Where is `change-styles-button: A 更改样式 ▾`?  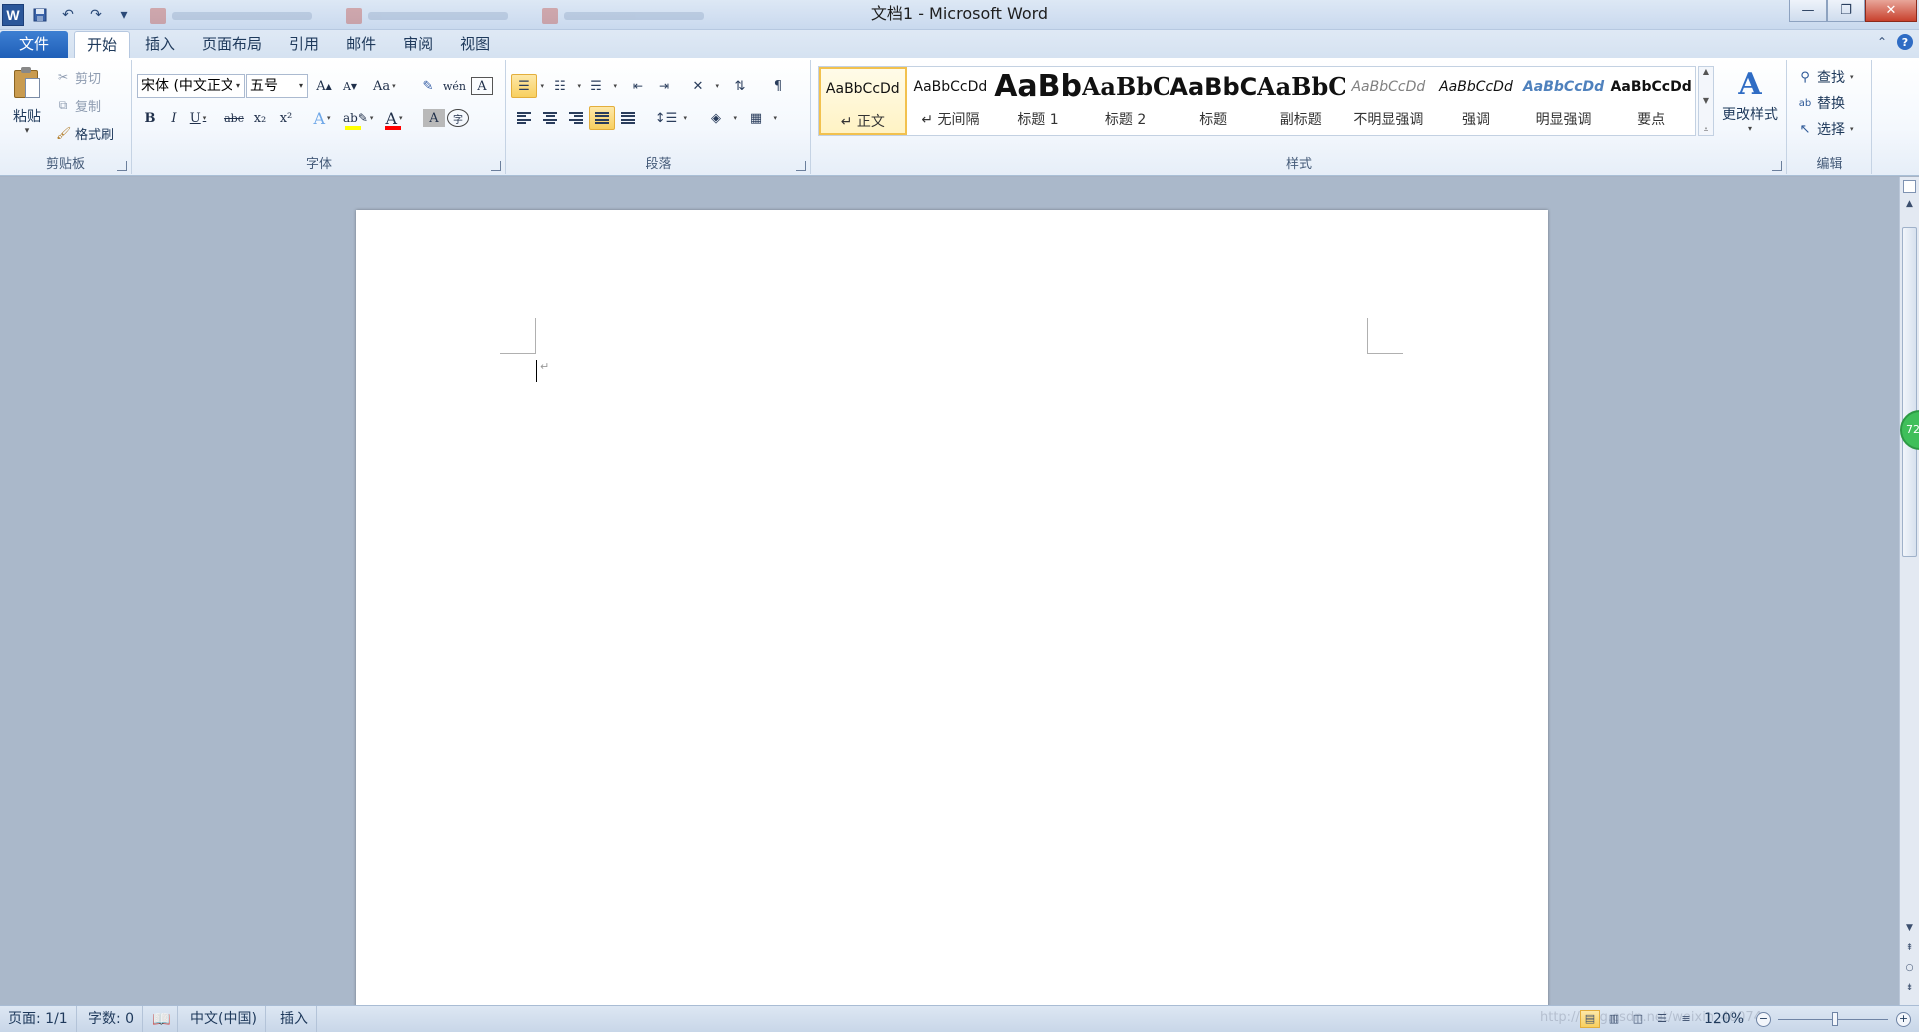
change-styles-button: A 更改样式 ▾ is located at coordinates (1750, 99).